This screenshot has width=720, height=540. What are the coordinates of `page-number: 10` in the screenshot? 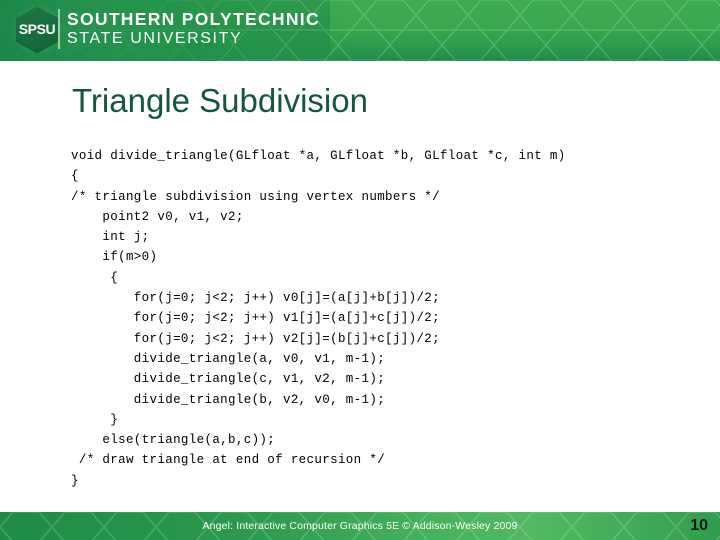 It's located at (699, 525).